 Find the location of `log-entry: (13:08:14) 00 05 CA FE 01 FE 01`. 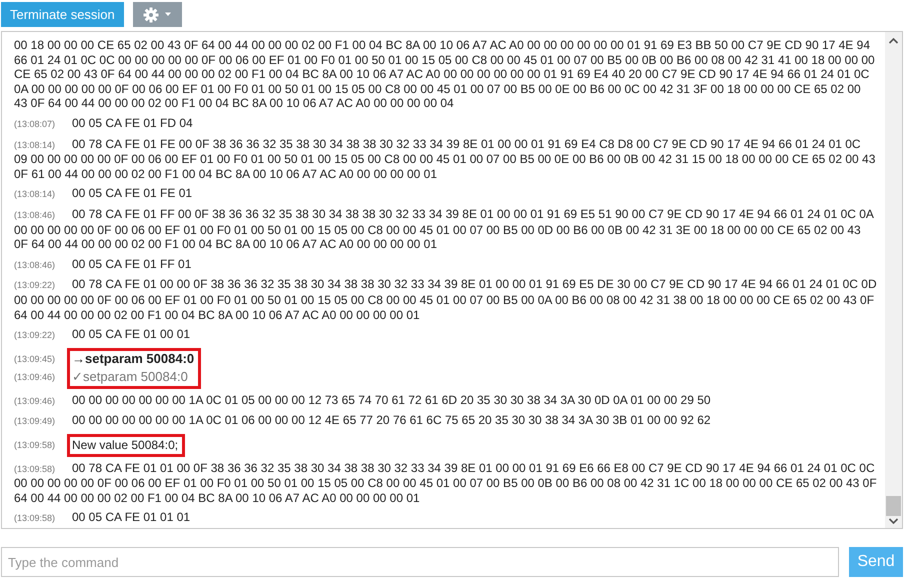

log-entry: (13:08:14) 00 05 CA FE 01 FE 01 is located at coordinates (104, 194).